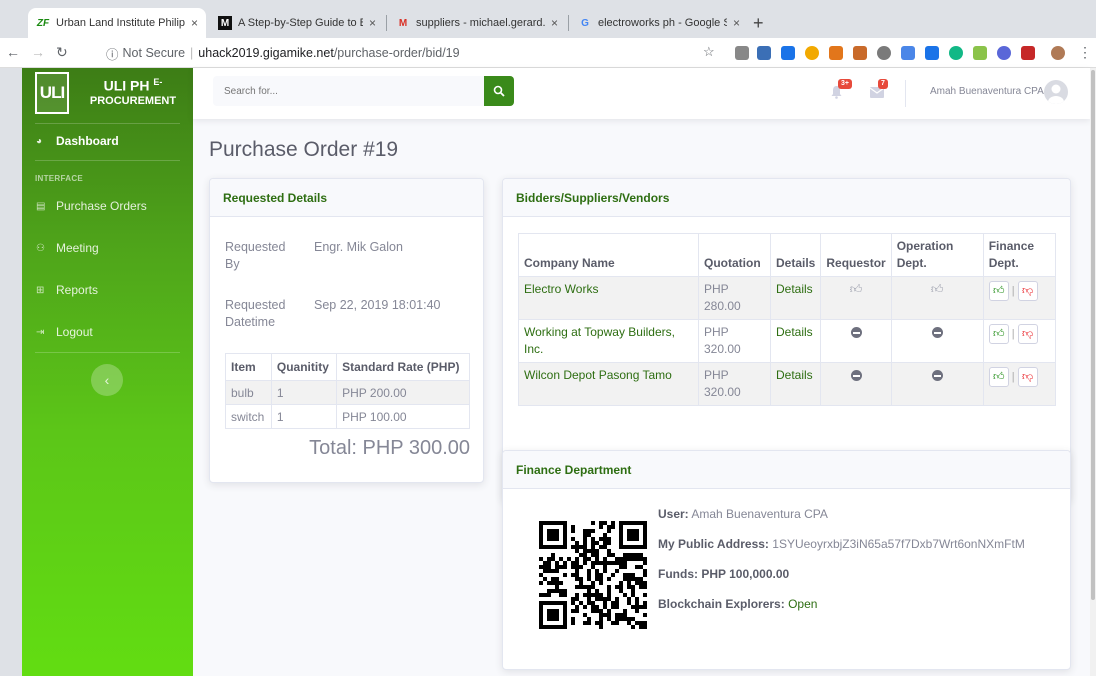  What do you see at coordinates (117, 23) in the screenshot?
I see `browser-tab-active: ZF Urban Land Institute Philippine ×` at bounding box center [117, 23].